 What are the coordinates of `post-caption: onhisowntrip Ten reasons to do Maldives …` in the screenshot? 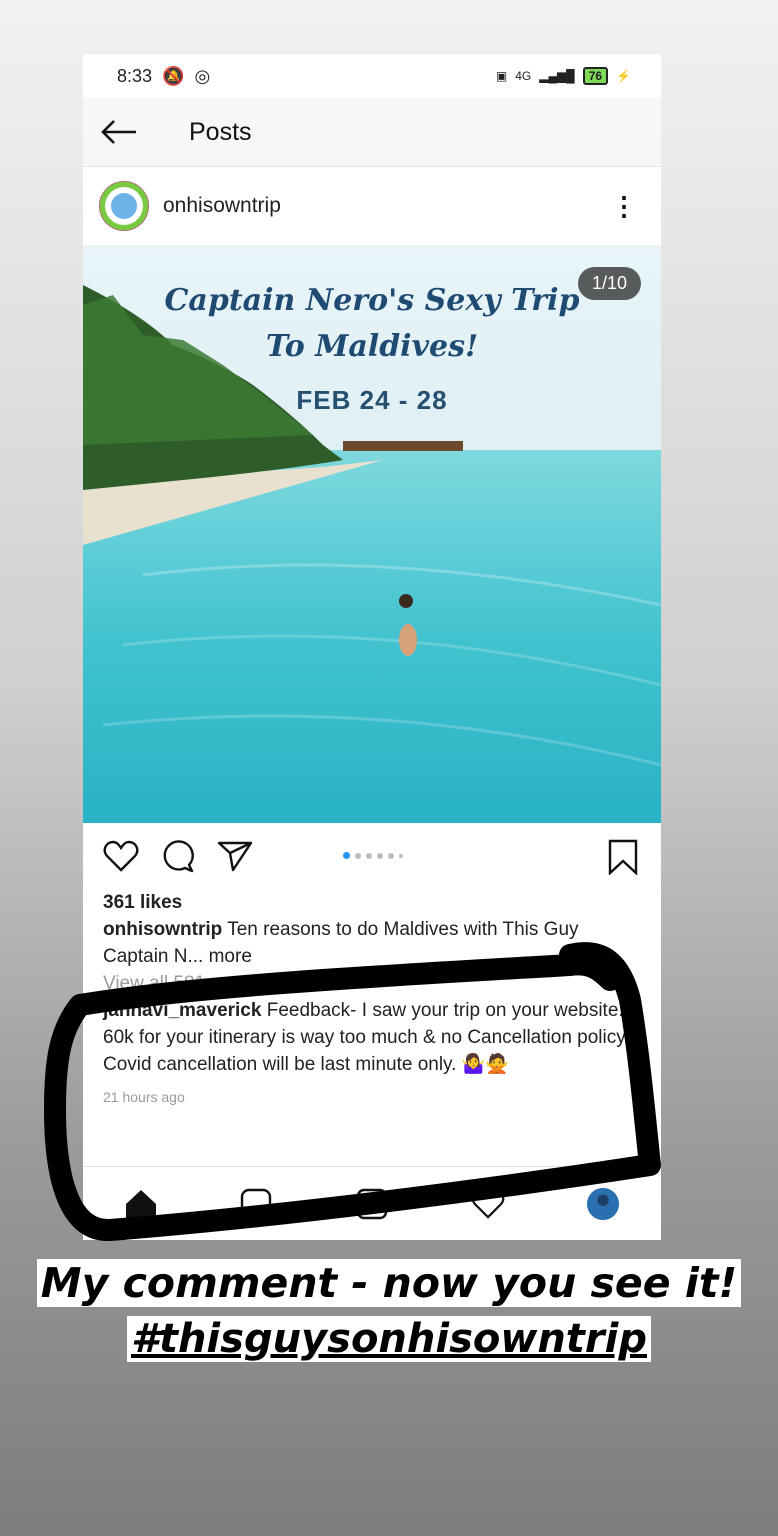 It's located at (372, 929).